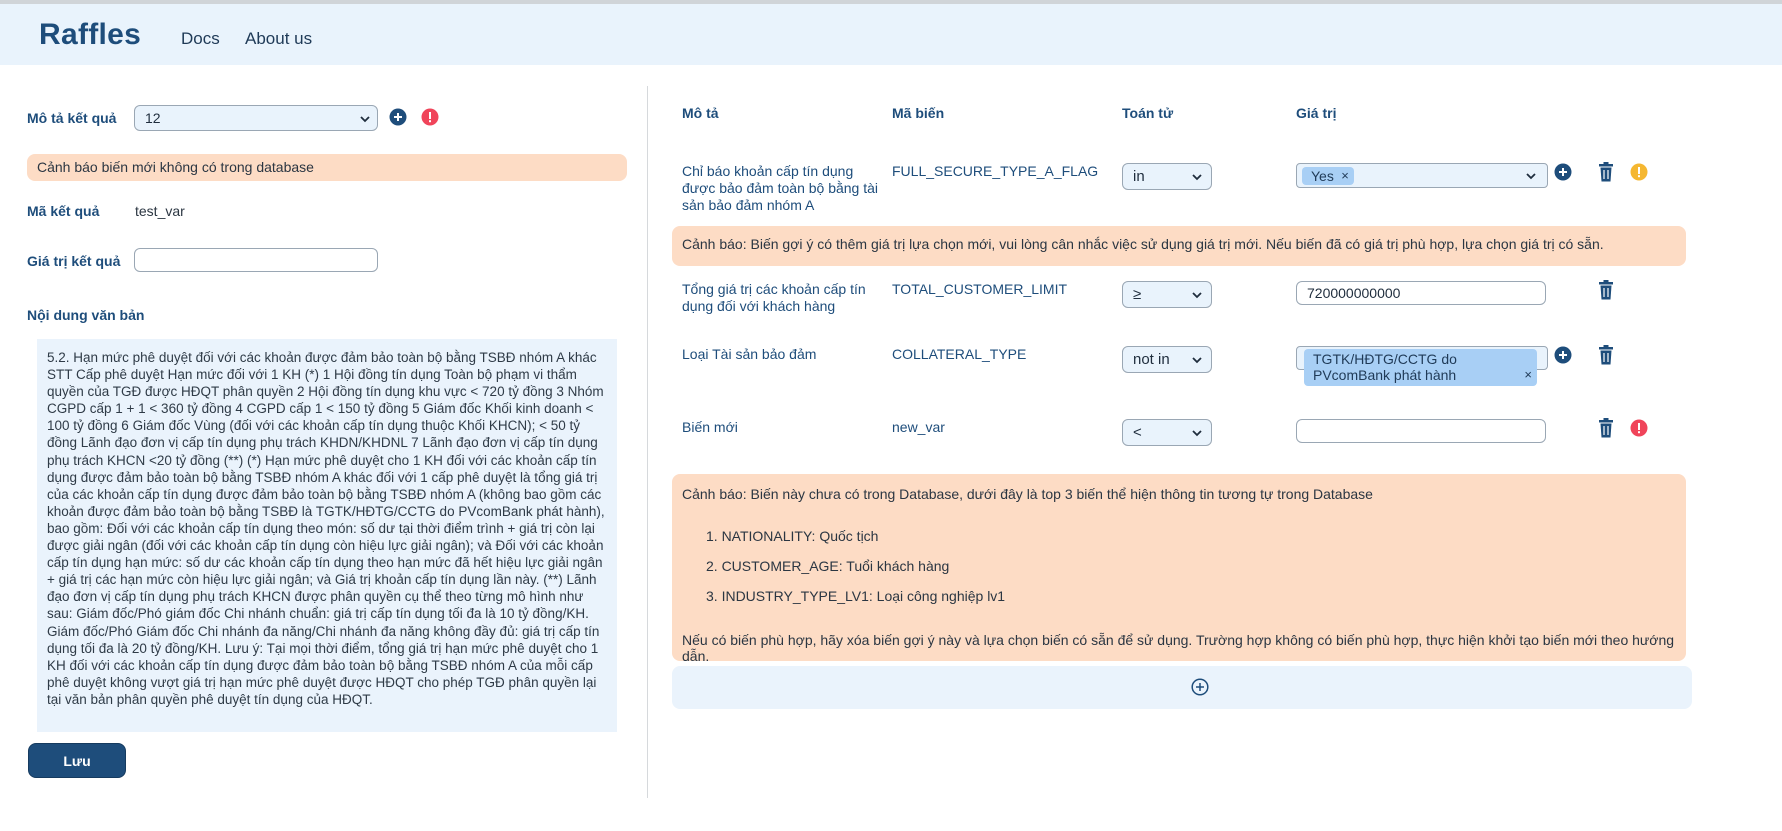 This screenshot has width=1782, height=831. What do you see at coordinates (1167, 176) in the screenshot?
I see `operator-select: in` at bounding box center [1167, 176].